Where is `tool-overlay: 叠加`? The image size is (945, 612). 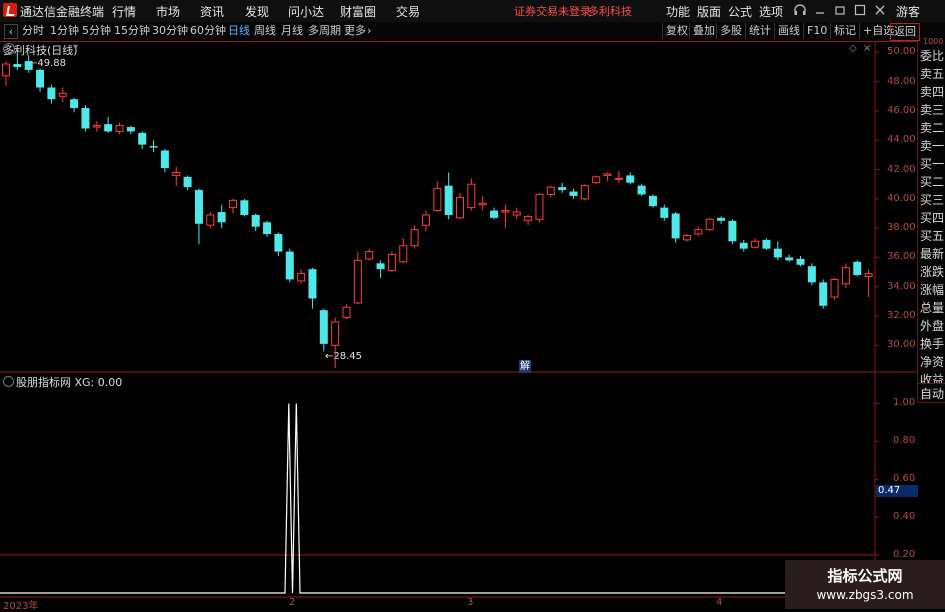 tool-overlay: 叠加 is located at coordinates (703, 31).